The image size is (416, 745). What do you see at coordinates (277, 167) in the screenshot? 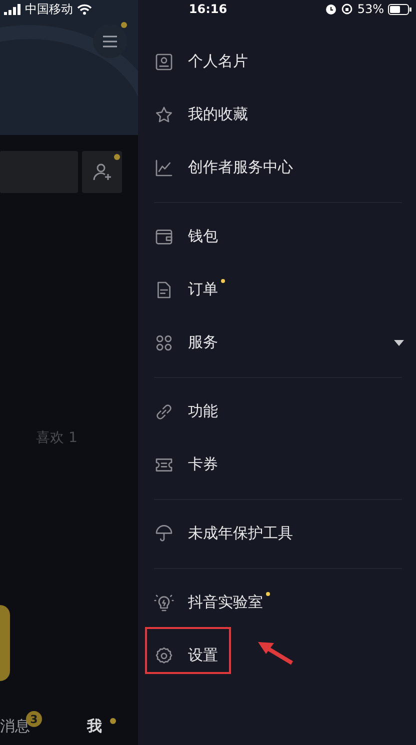
I see `menu-item: 创作者服务中心` at bounding box center [277, 167].